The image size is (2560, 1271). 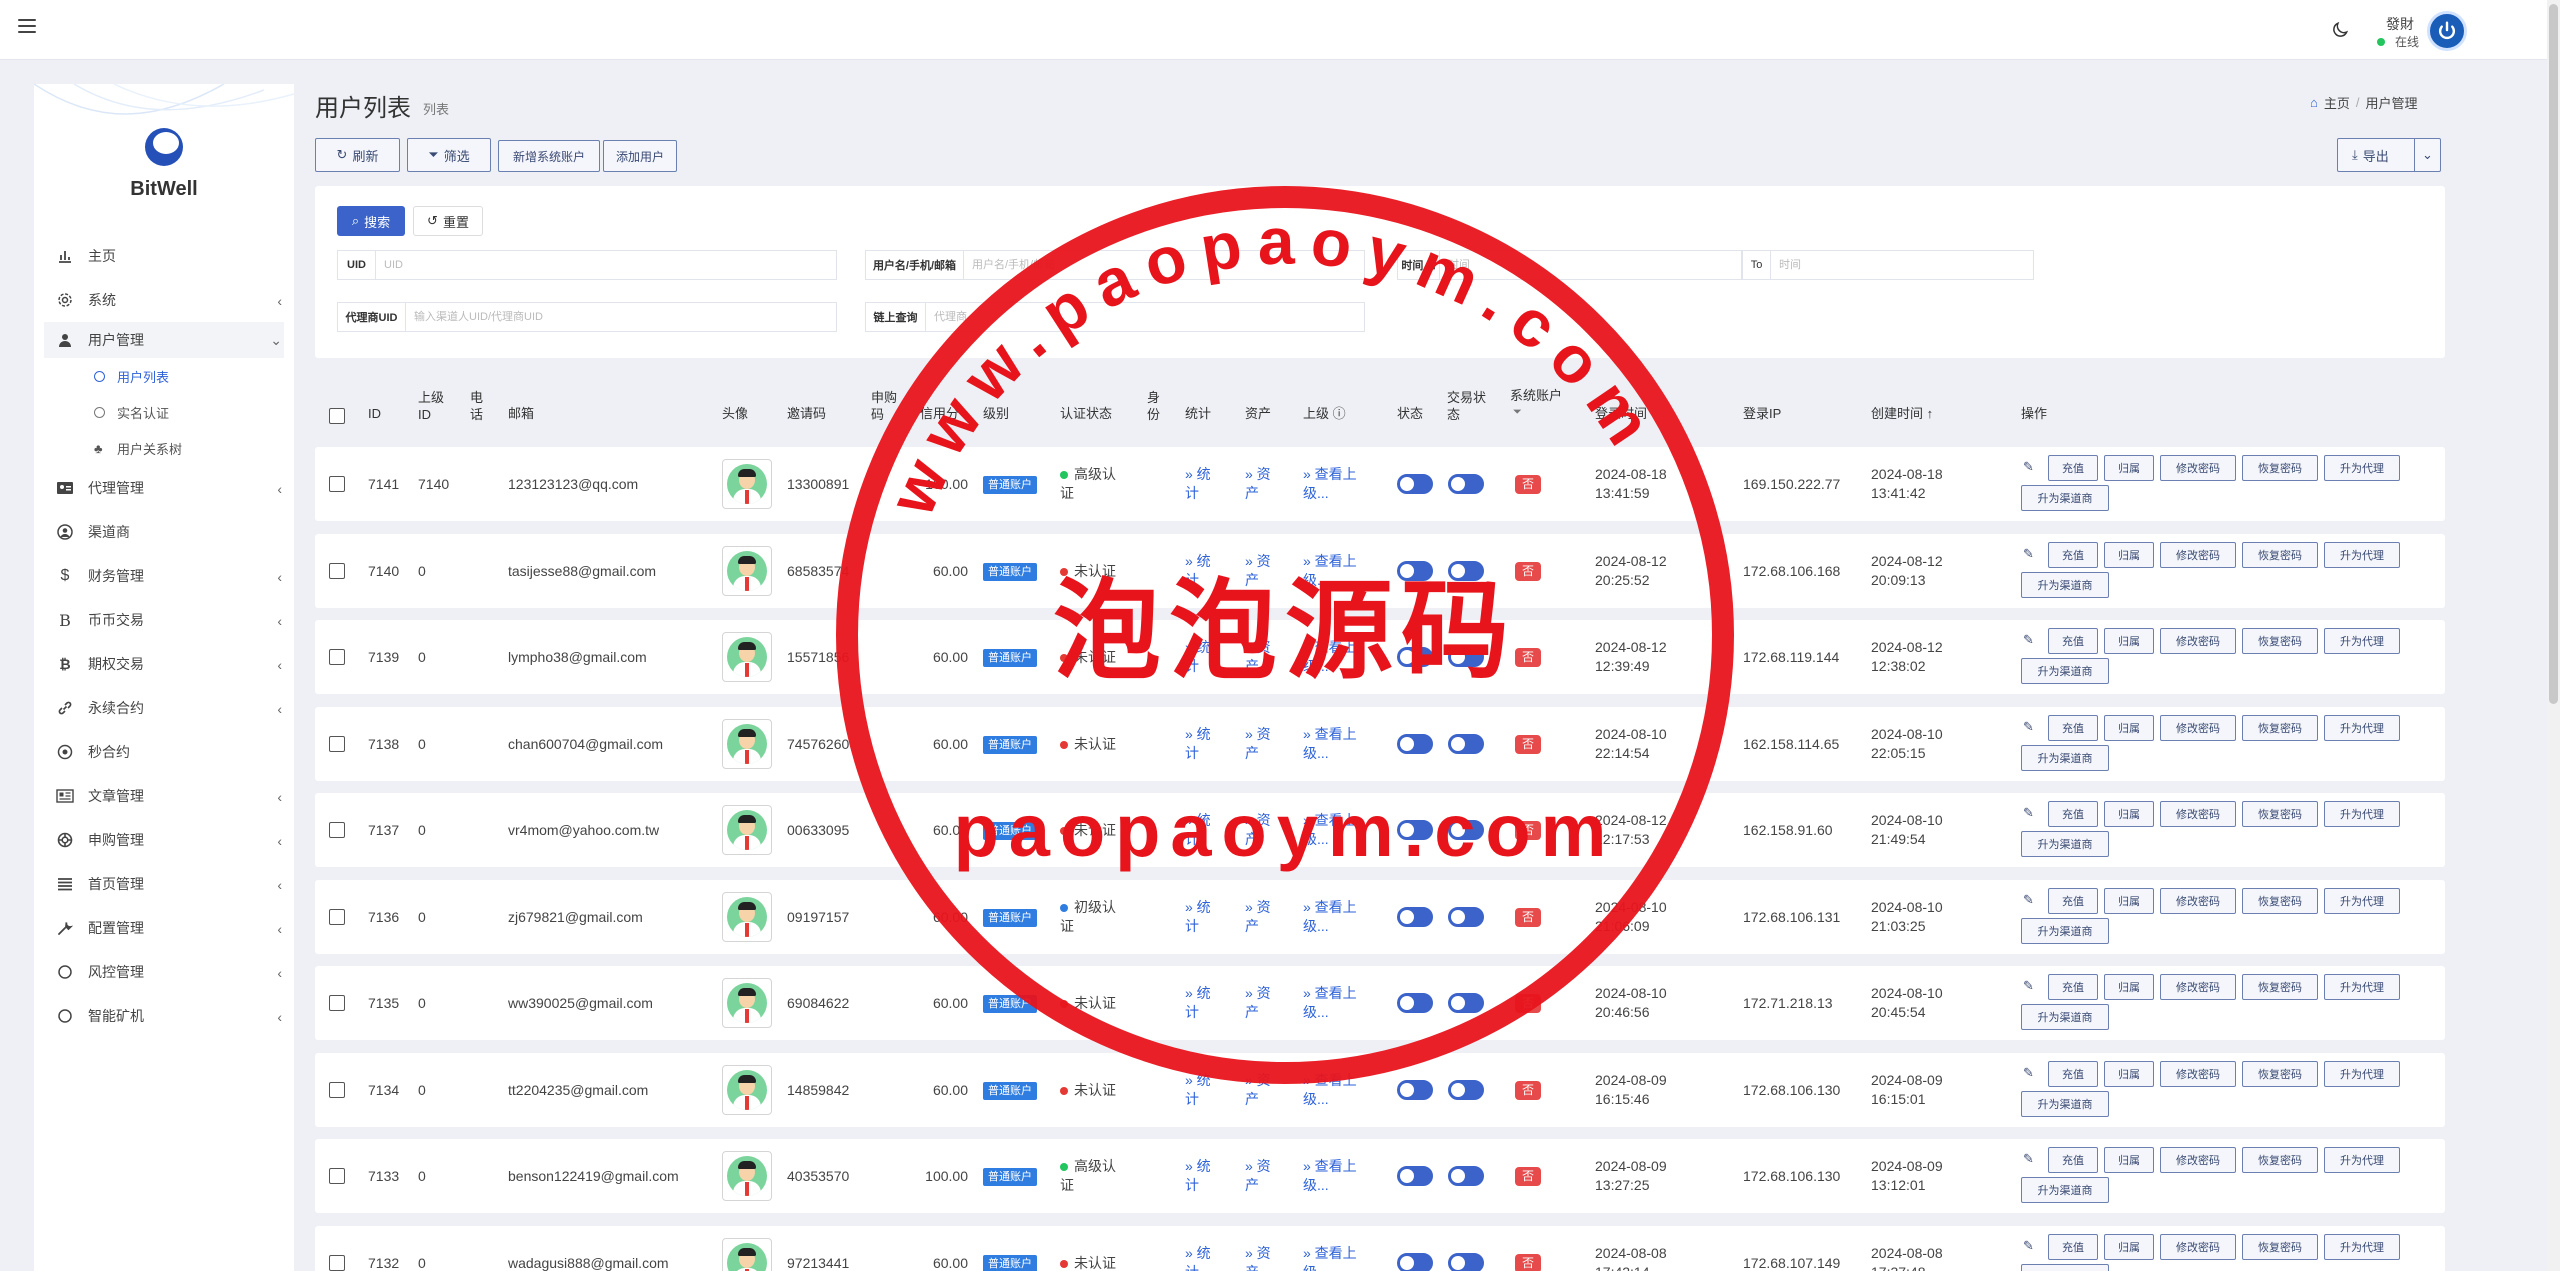 I want to click on sidebar-item-config: 配置管理 ‹, so click(x=164, y=928).